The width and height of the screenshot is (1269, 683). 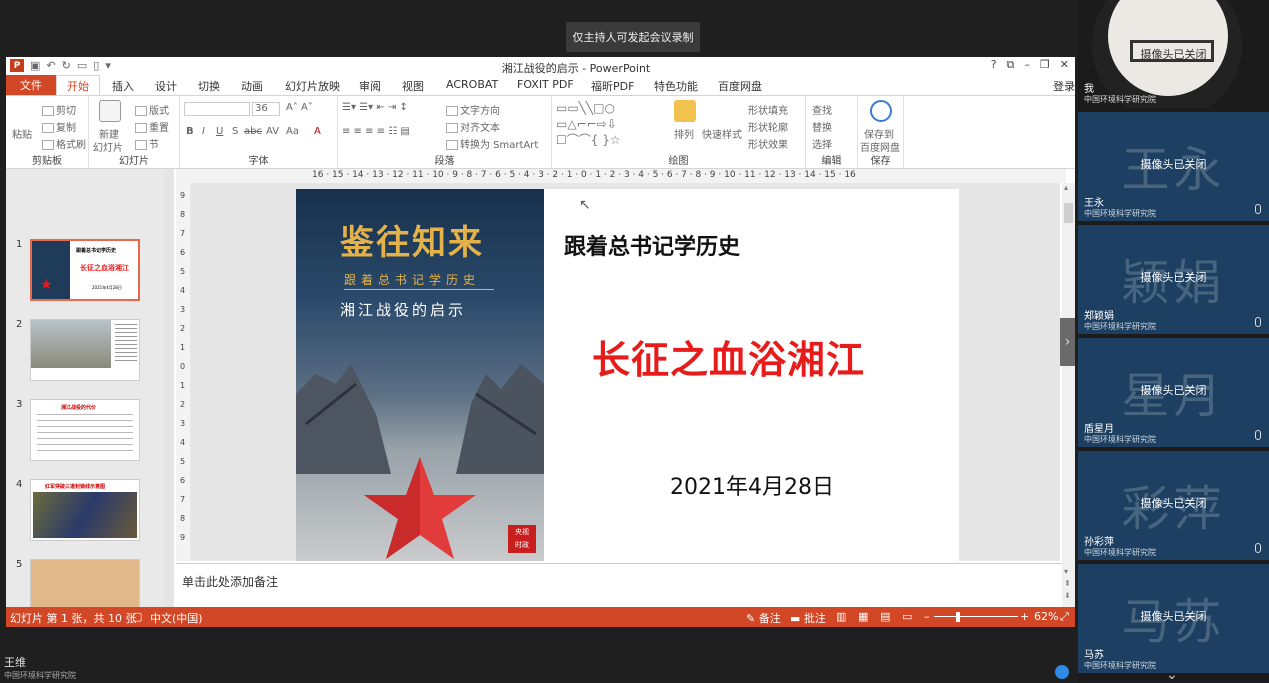 I want to click on normal-view-icon: ▥, so click(x=841, y=616).